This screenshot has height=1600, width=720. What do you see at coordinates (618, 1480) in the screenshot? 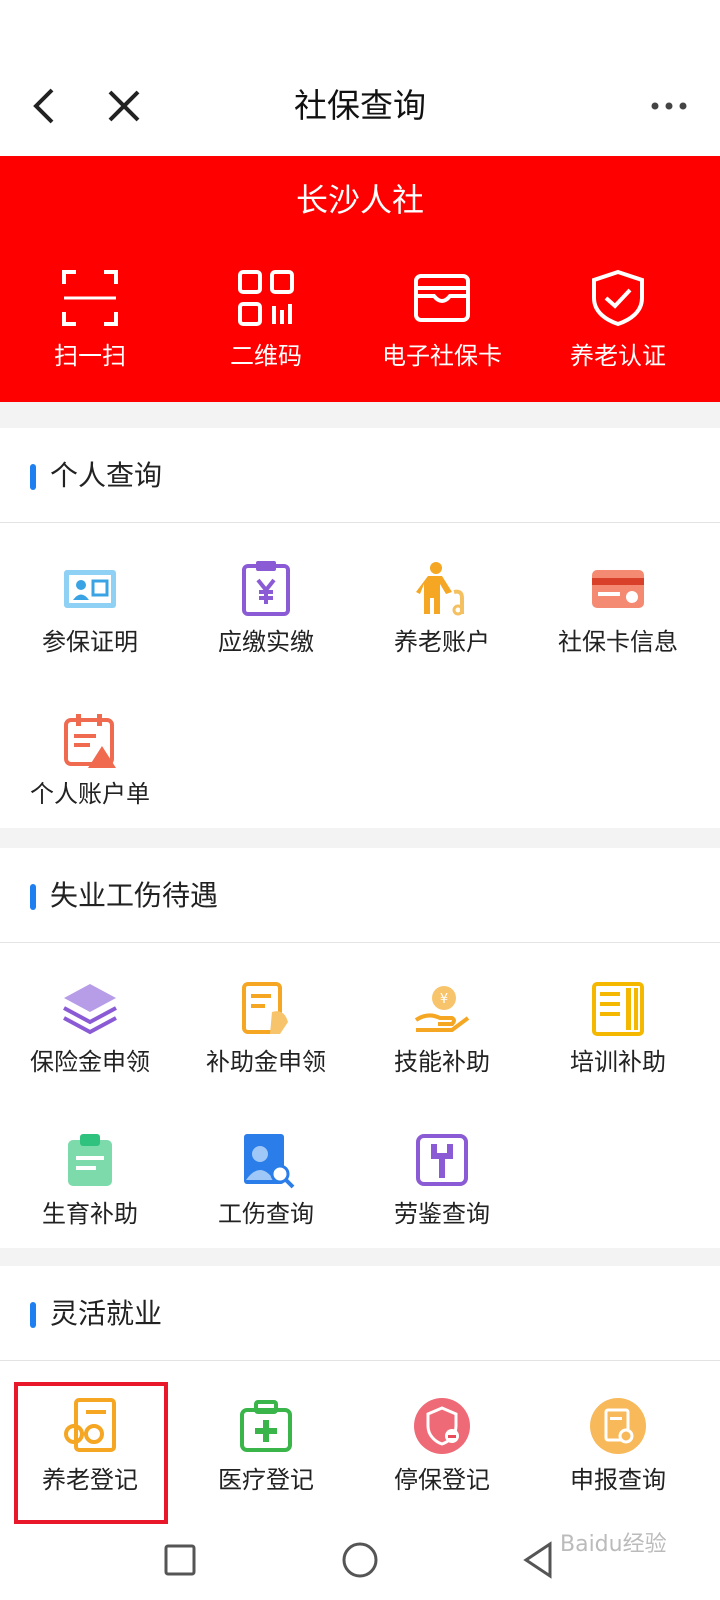
I see `grid-item-label: 申报查询` at bounding box center [618, 1480].